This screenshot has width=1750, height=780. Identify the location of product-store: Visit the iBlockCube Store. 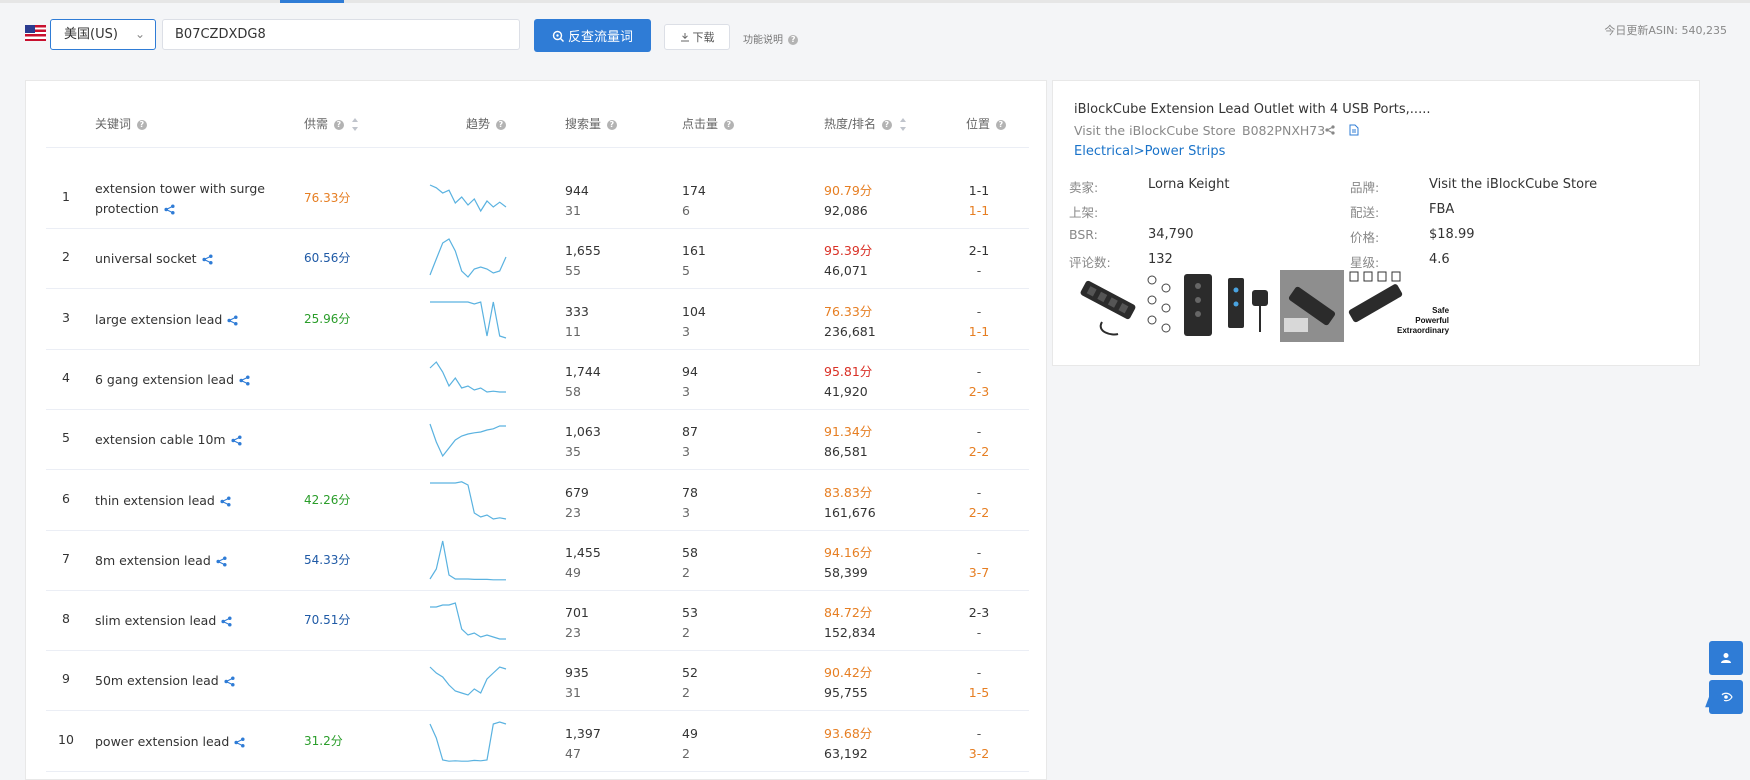
(1155, 130).